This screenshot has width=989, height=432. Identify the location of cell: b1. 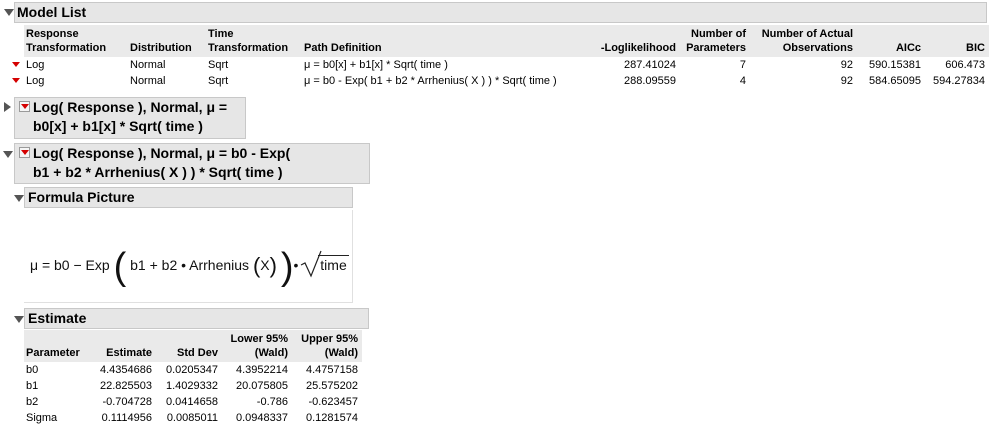
(32, 386).